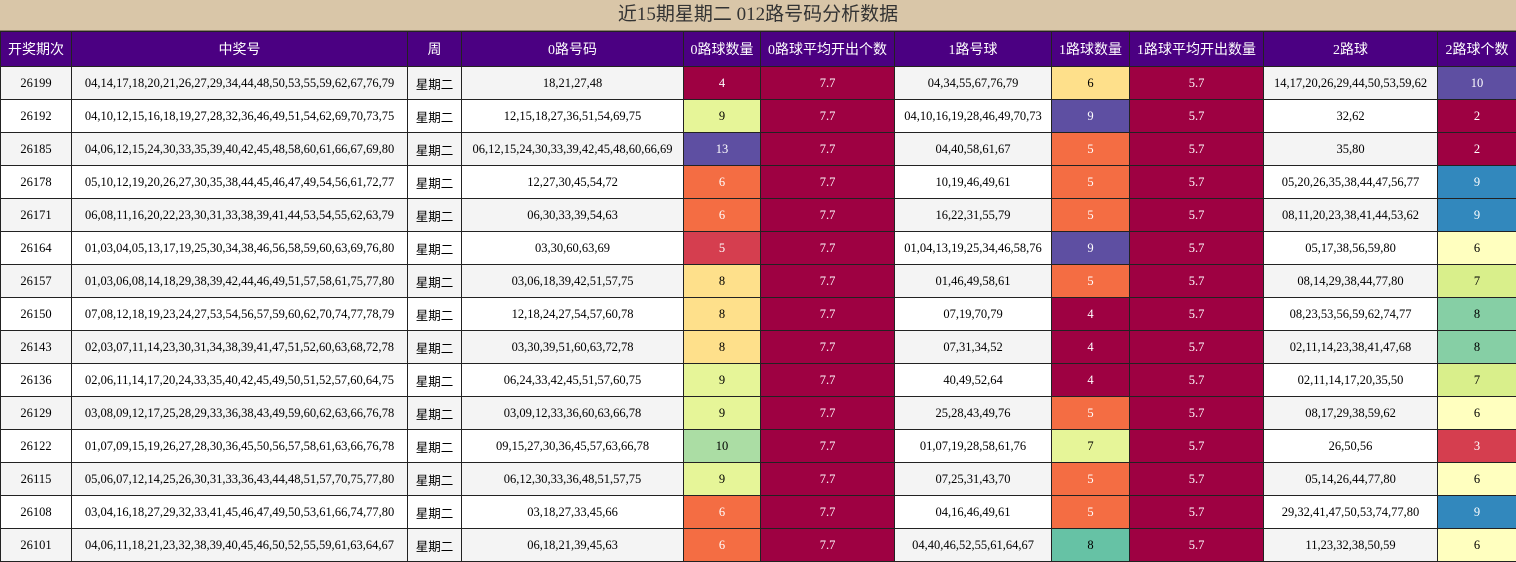 This screenshot has width=1516, height=562. Describe the element at coordinates (1351, 314) in the screenshot. I see `cell-route2: 08,23,53,56,59,62,74,77` at that location.